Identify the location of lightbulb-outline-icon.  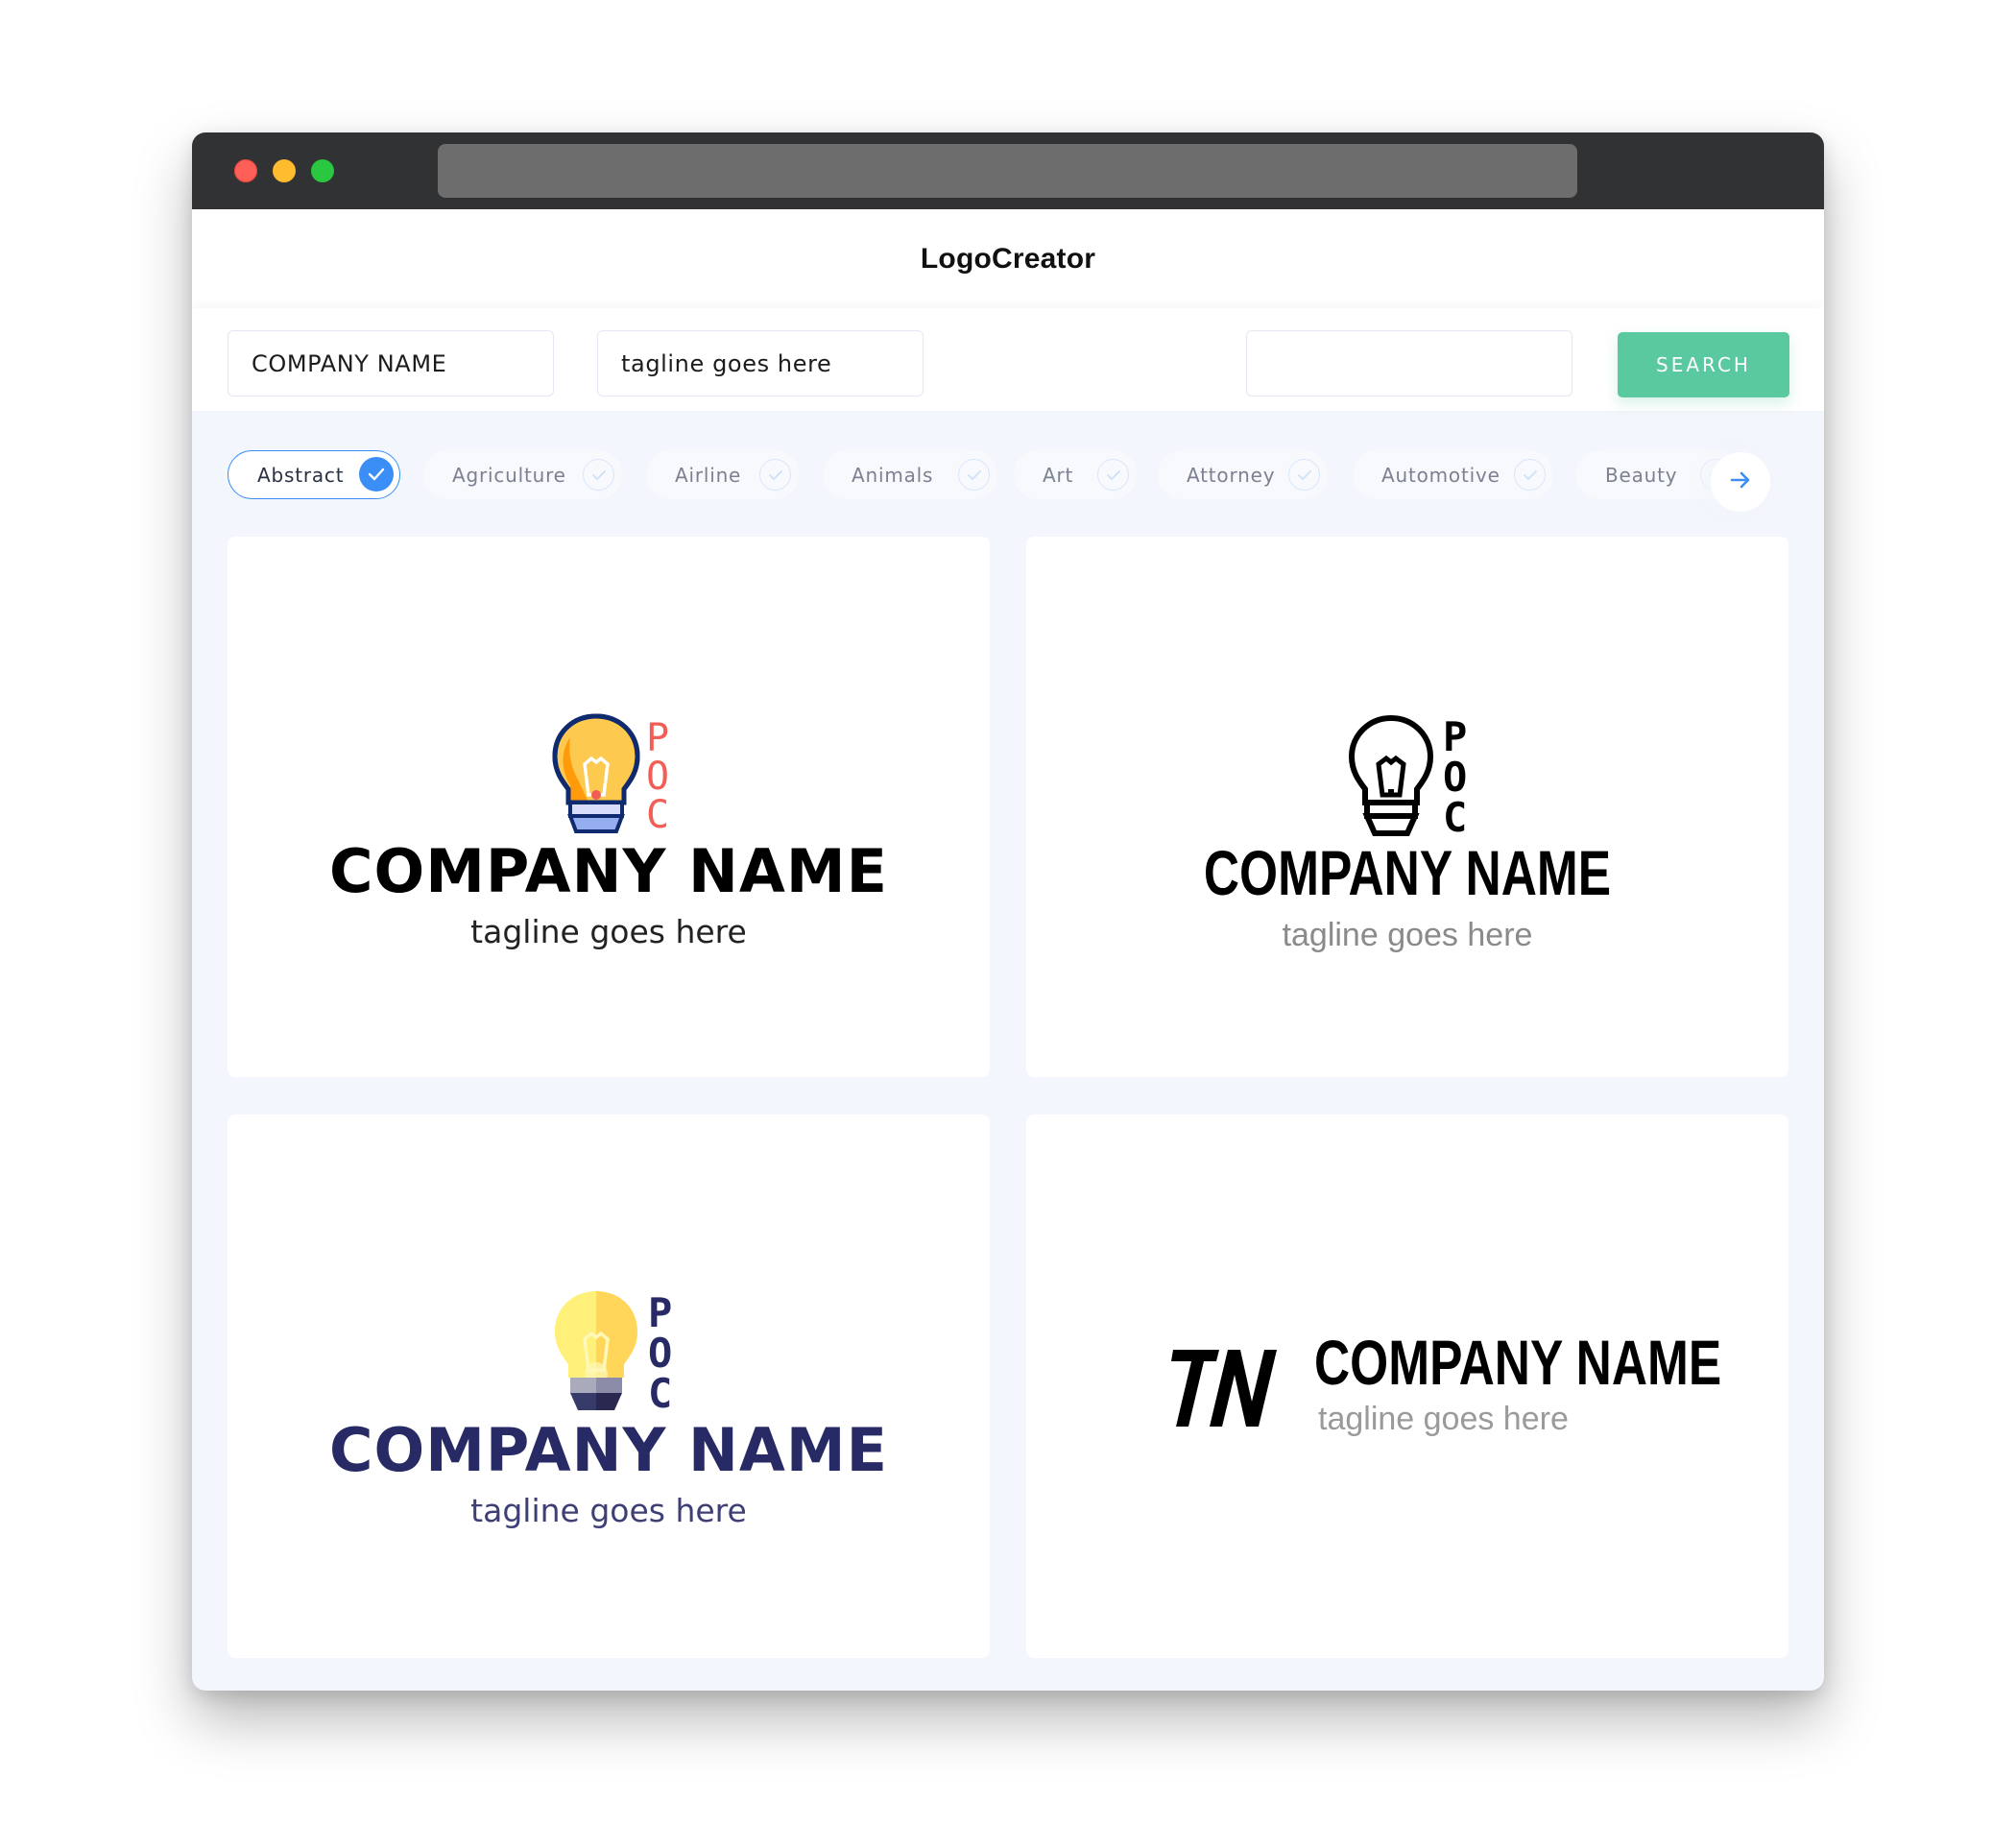
(1391, 777).